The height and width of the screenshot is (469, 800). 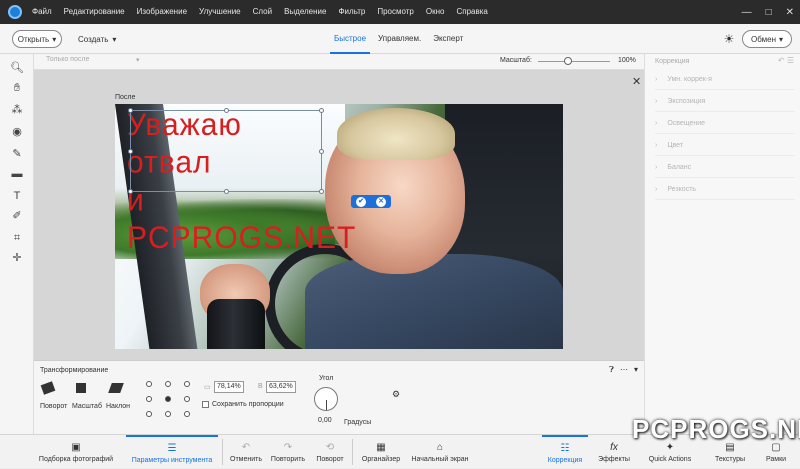 I want to click on skew-icon, so click(x=116, y=388).